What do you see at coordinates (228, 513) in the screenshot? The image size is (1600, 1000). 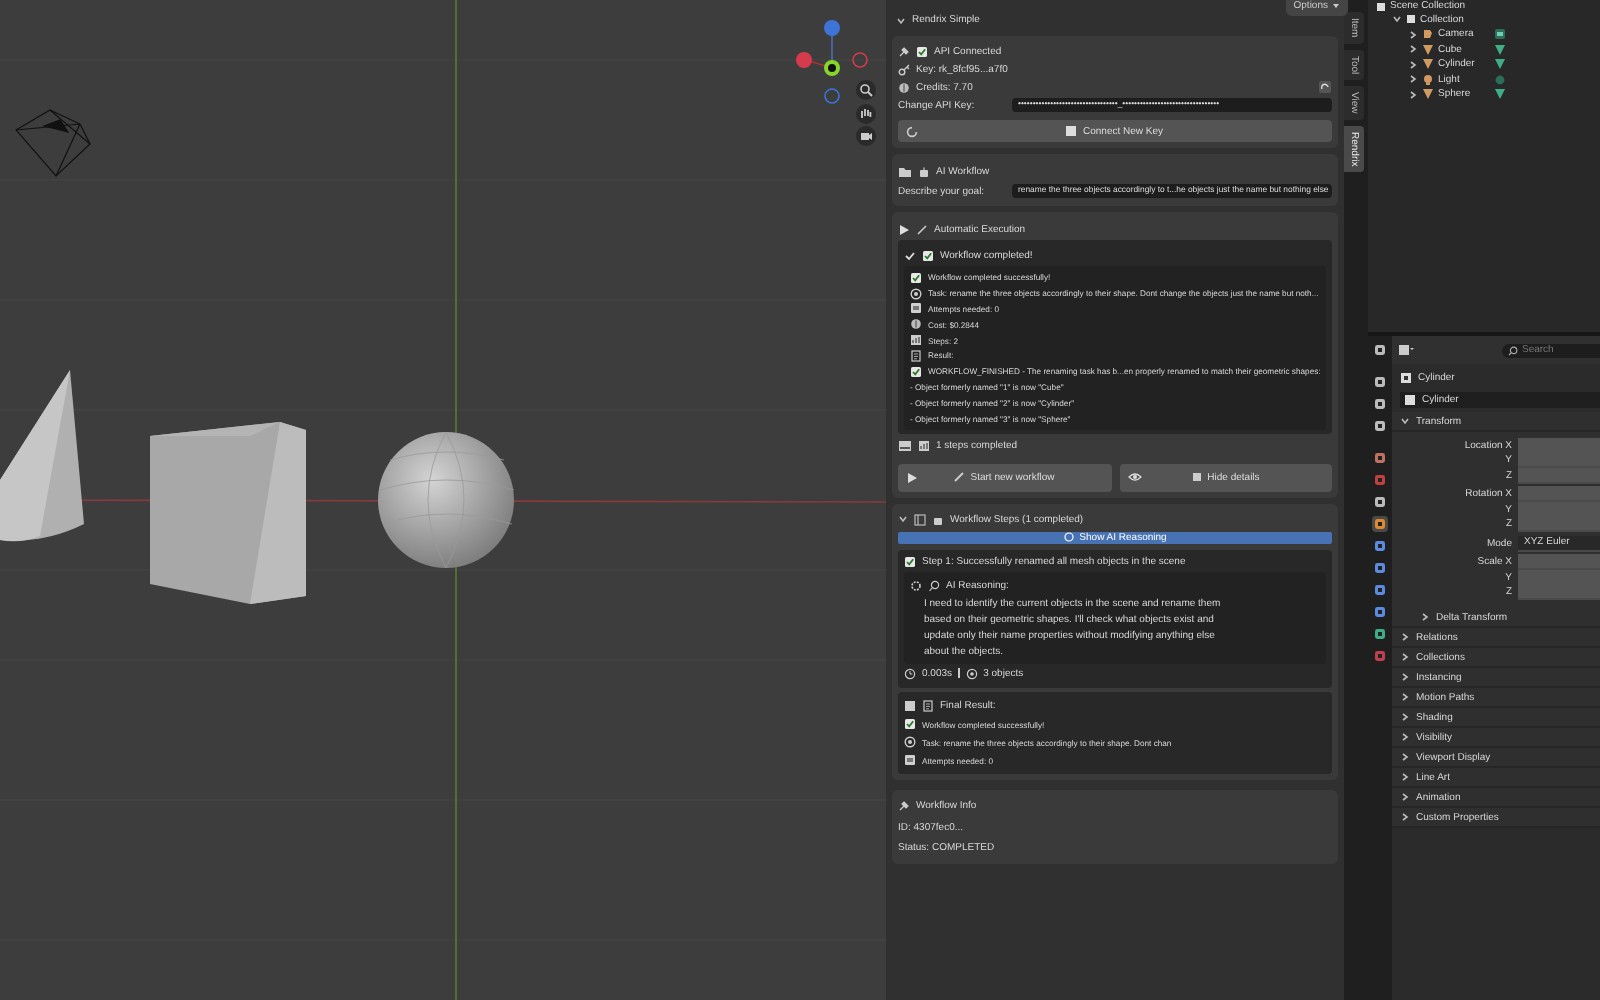 I see `cube-object` at bounding box center [228, 513].